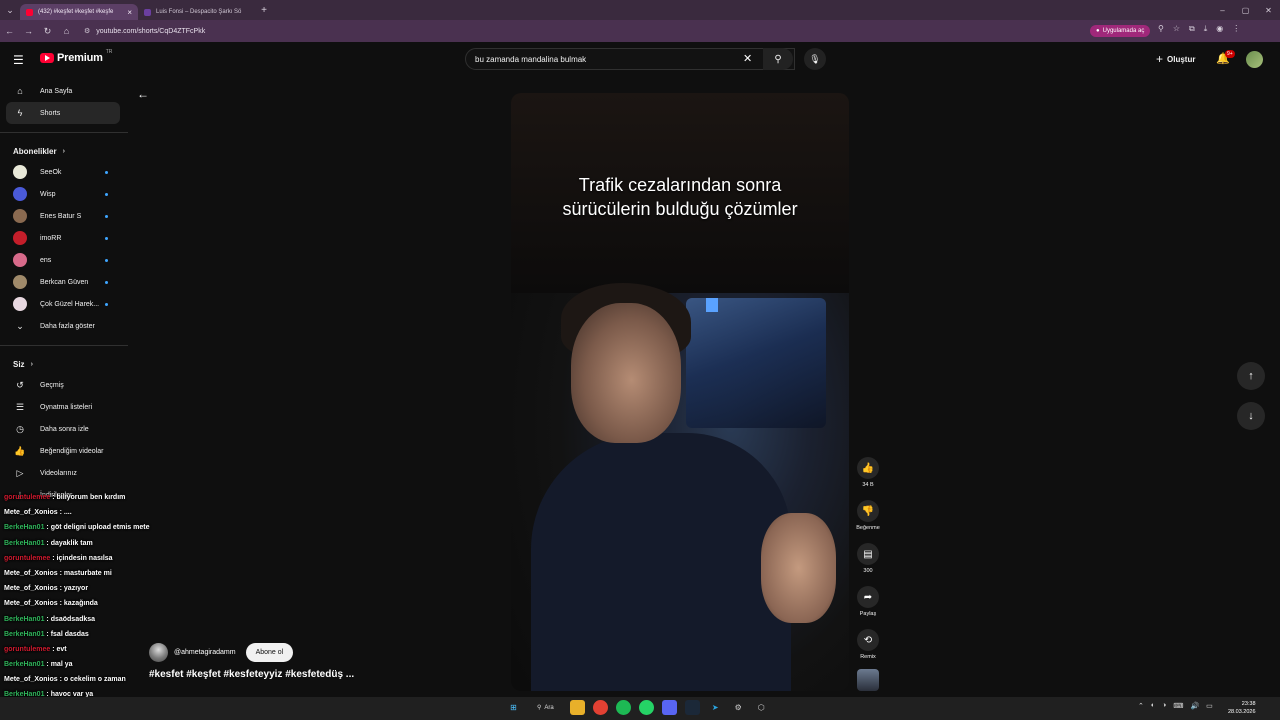 Image resolution: width=1280 pixels, height=720 pixels. I want to click on voice-search-button: 🎙, so click(815, 59).